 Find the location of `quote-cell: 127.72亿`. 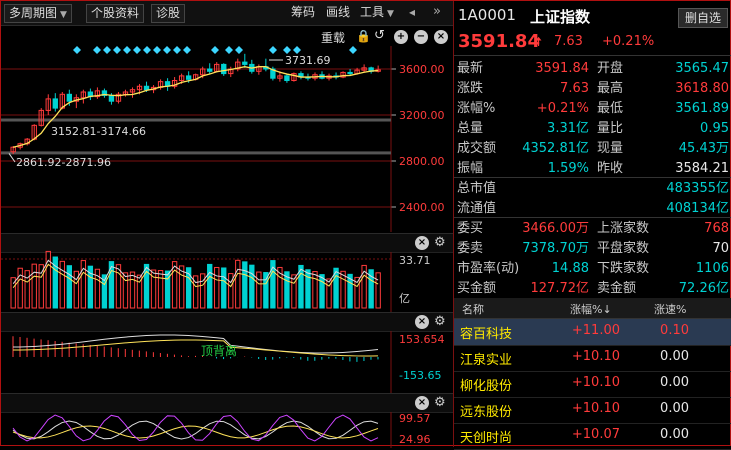

quote-cell: 127.72亿 is located at coordinates (560, 288).